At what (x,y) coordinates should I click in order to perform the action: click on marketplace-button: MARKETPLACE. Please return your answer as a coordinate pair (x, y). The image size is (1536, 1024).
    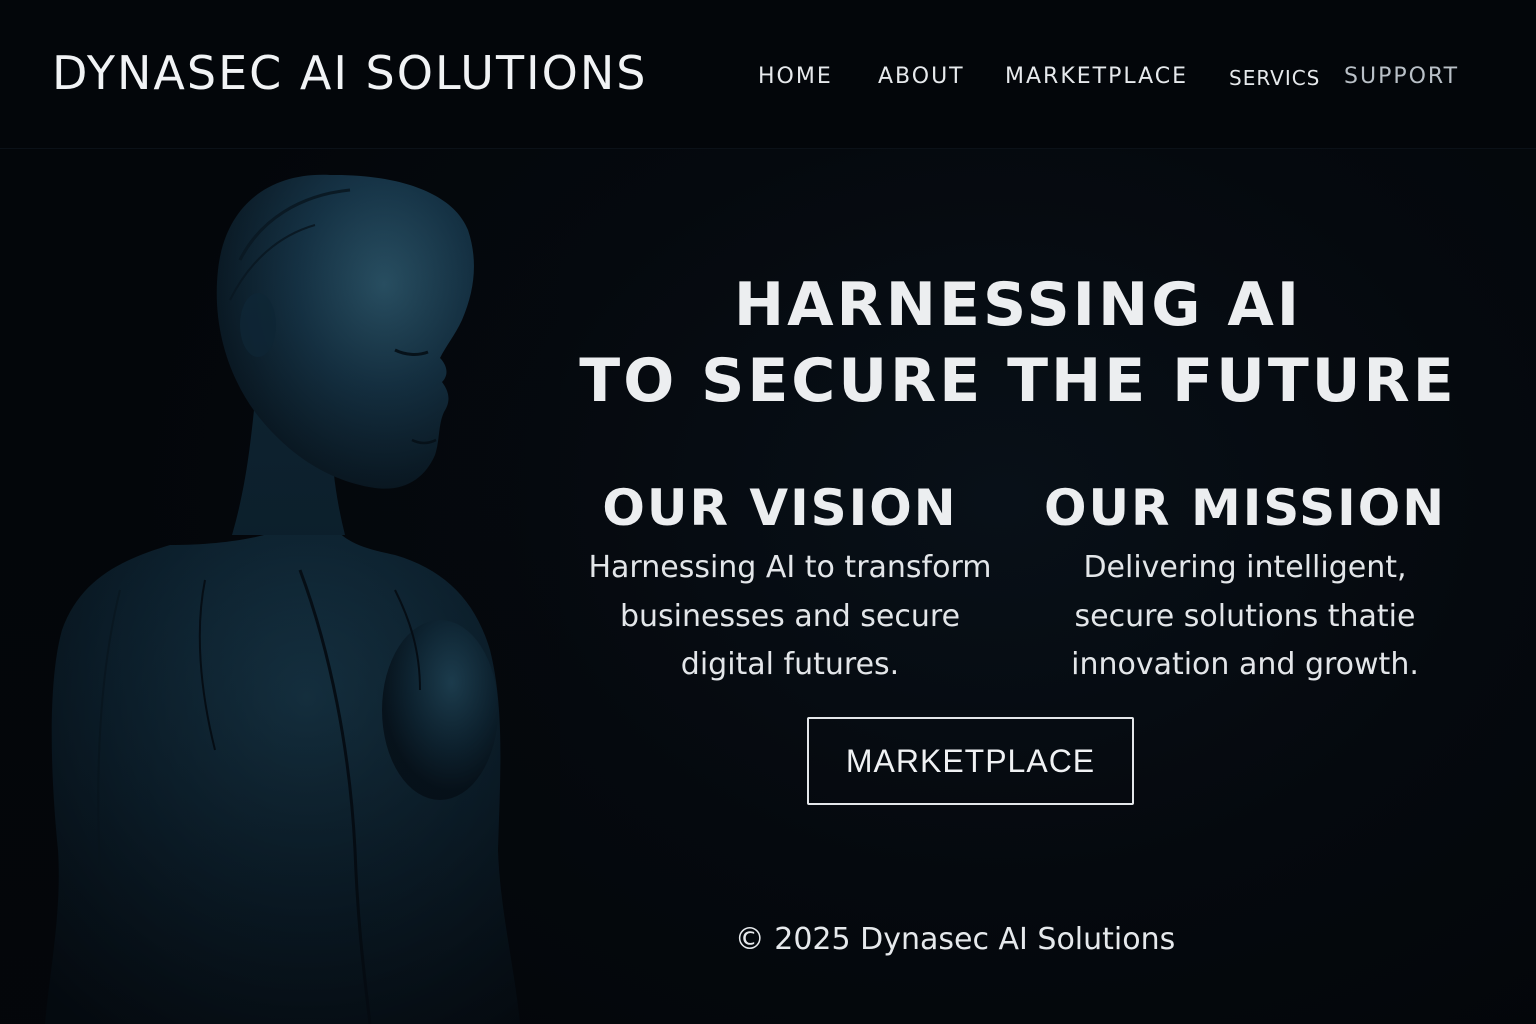
    Looking at the image, I should click on (970, 761).